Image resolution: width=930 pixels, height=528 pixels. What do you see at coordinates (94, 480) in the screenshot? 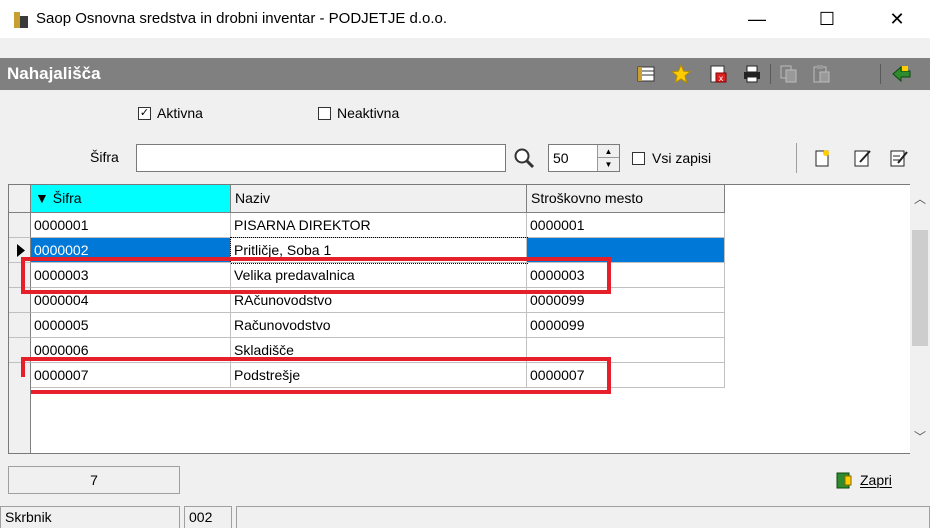
I see `record-count: 7` at bounding box center [94, 480].